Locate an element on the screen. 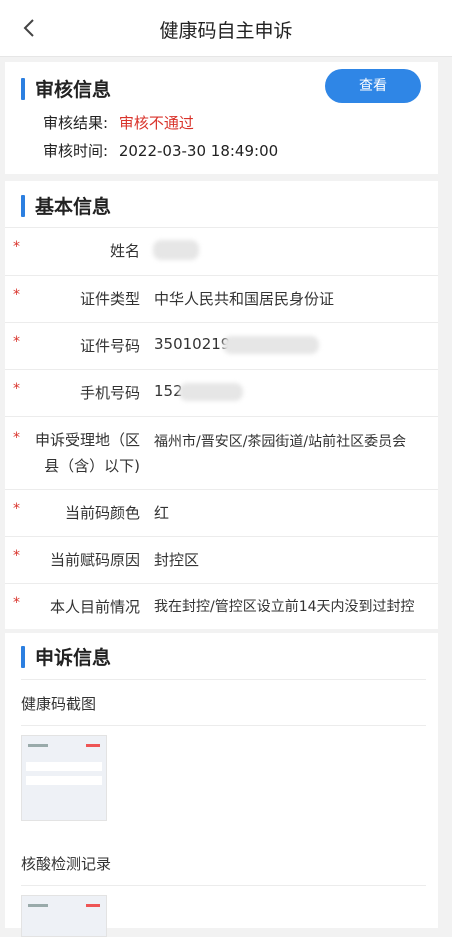  field-value: 封控区 is located at coordinates (177, 560).